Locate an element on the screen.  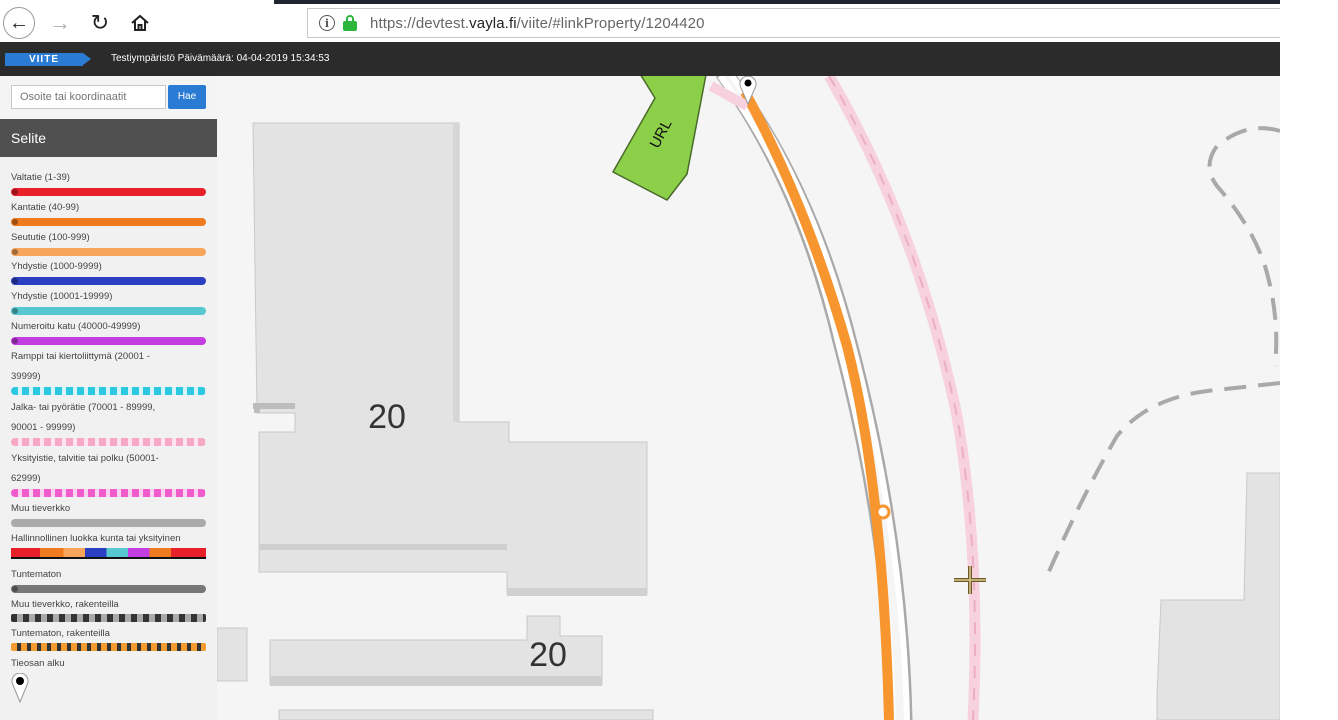
search-input is located at coordinates (88, 97).